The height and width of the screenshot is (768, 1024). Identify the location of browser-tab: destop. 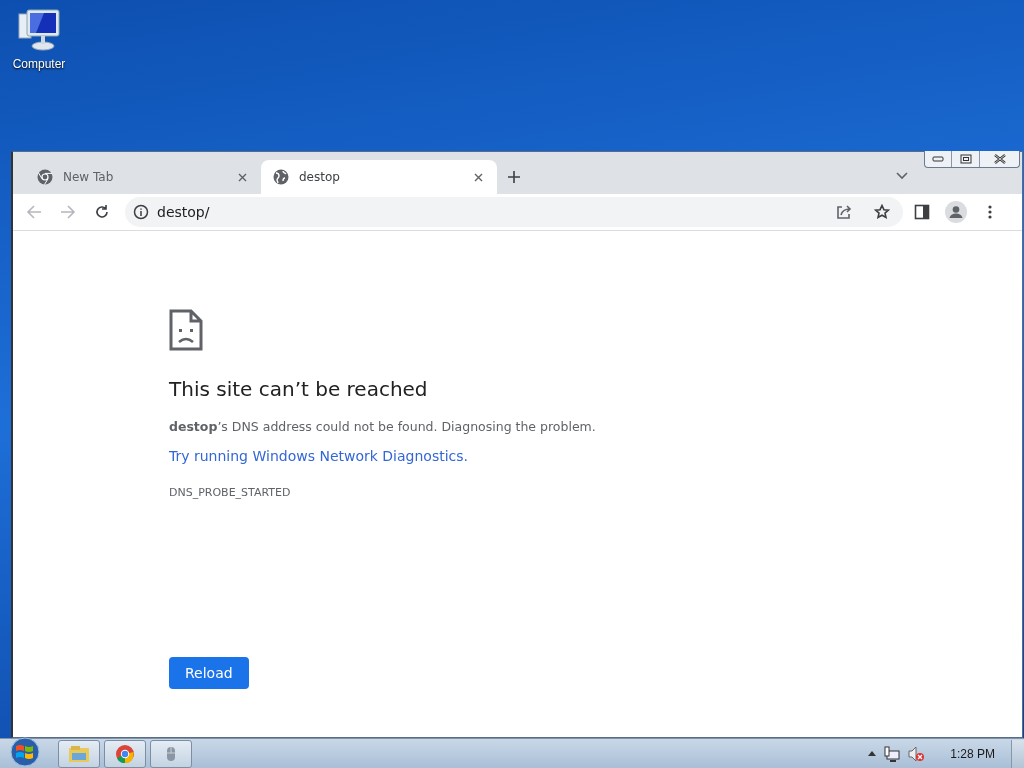
(379, 177).